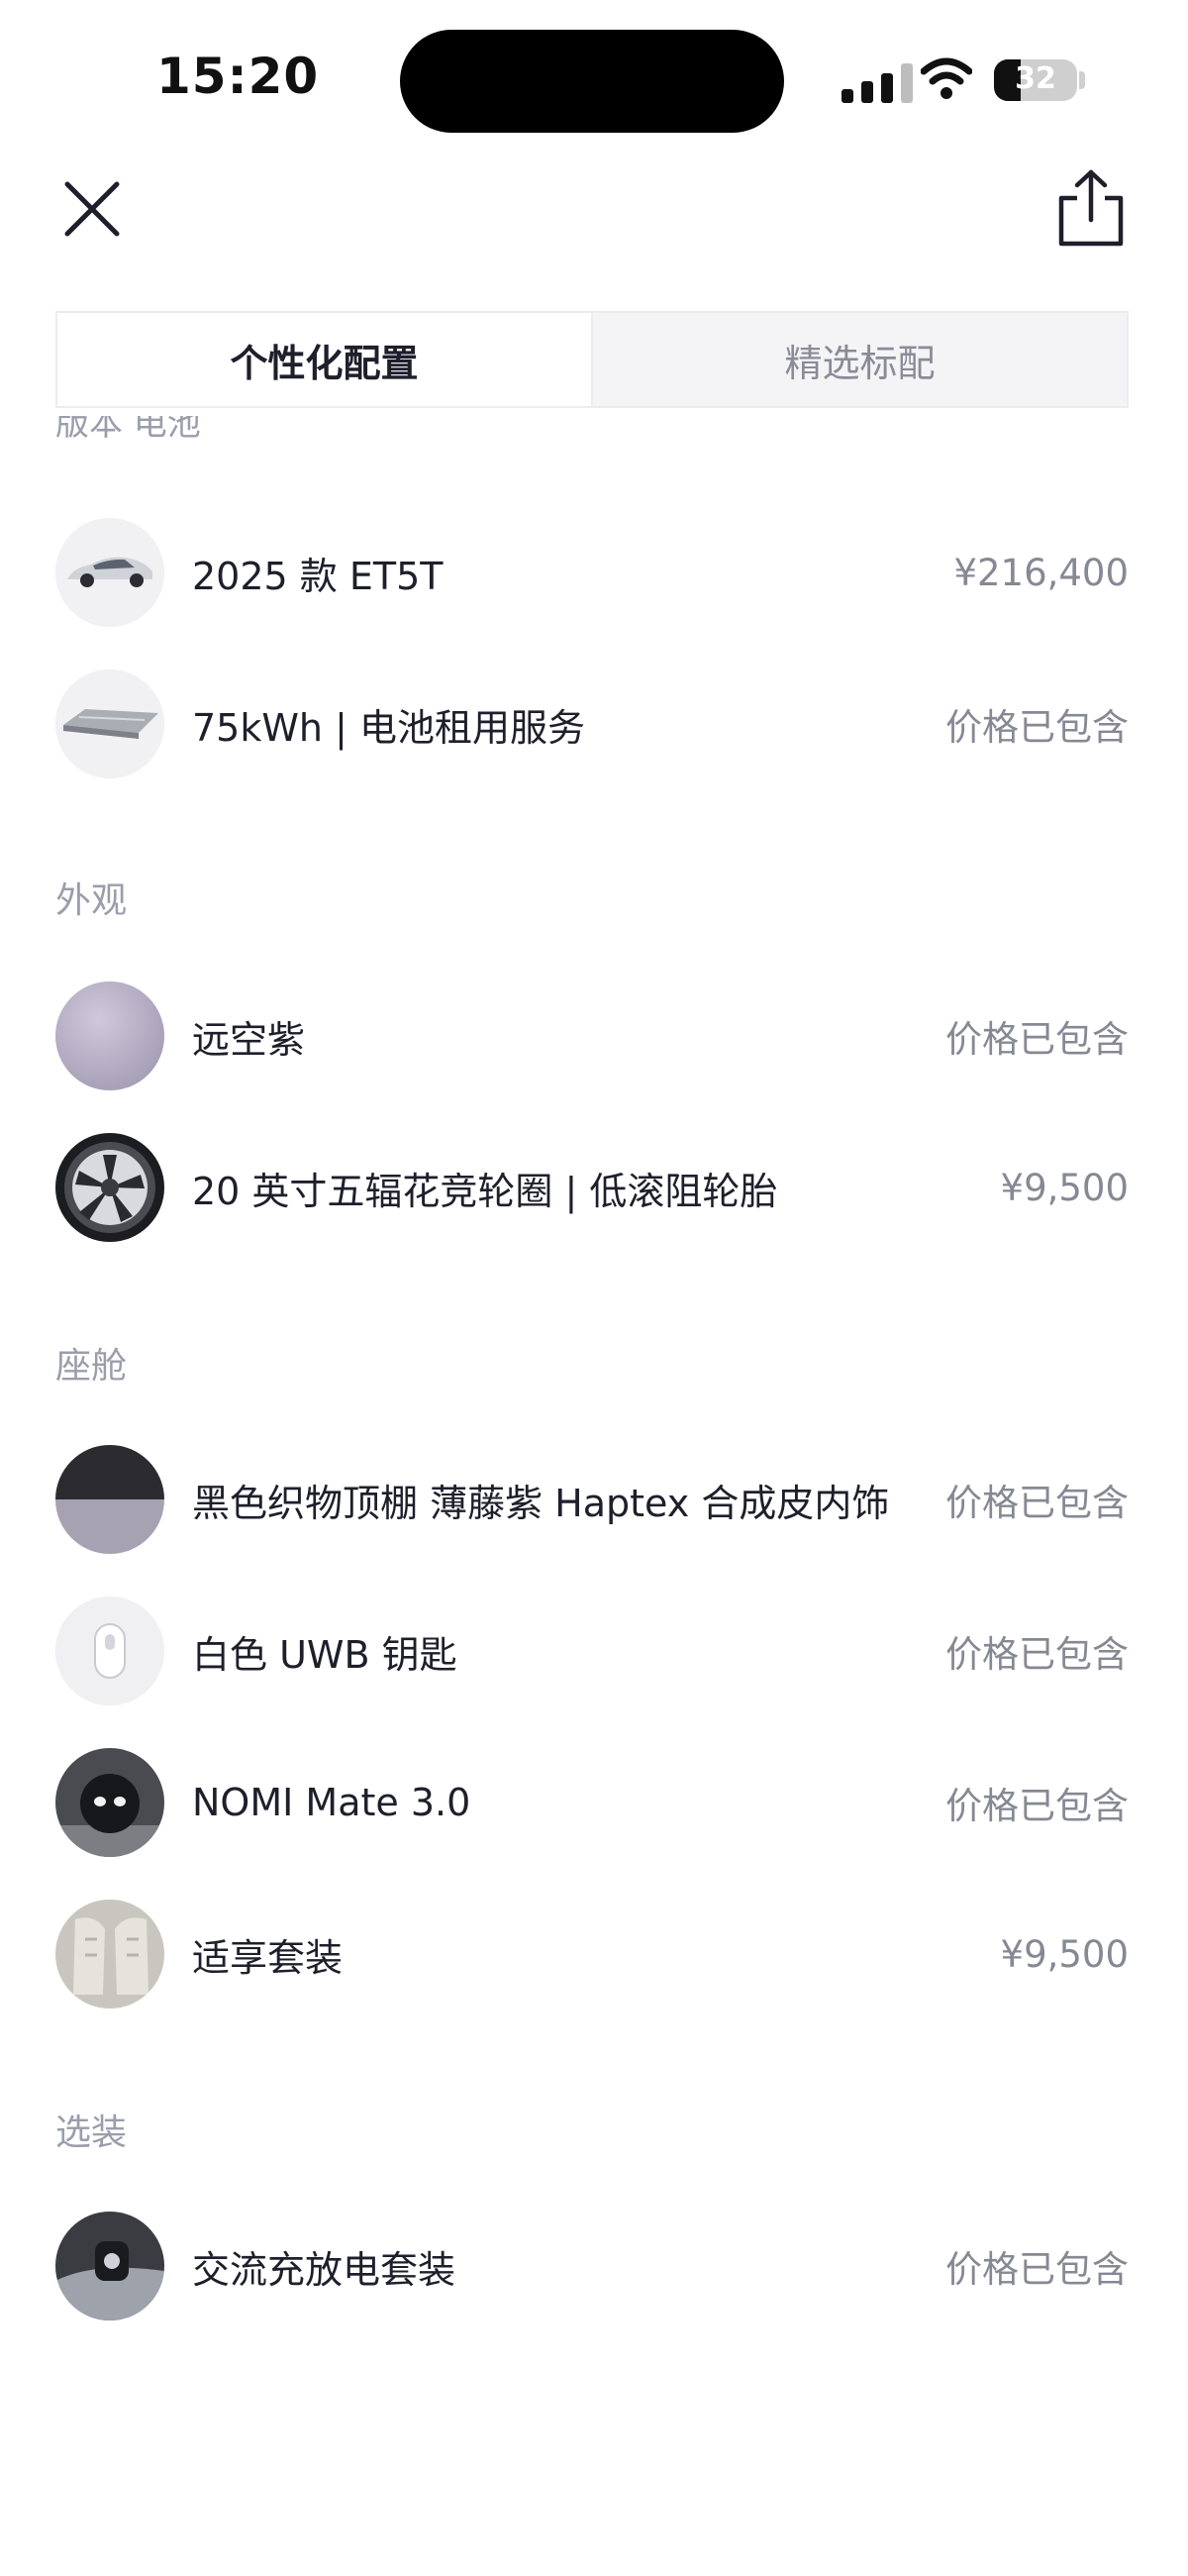 The image size is (1188, 2576). I want to click on list-item-nomi: NOMI Mate 3.0 价格已包含, so click(592, 1802).